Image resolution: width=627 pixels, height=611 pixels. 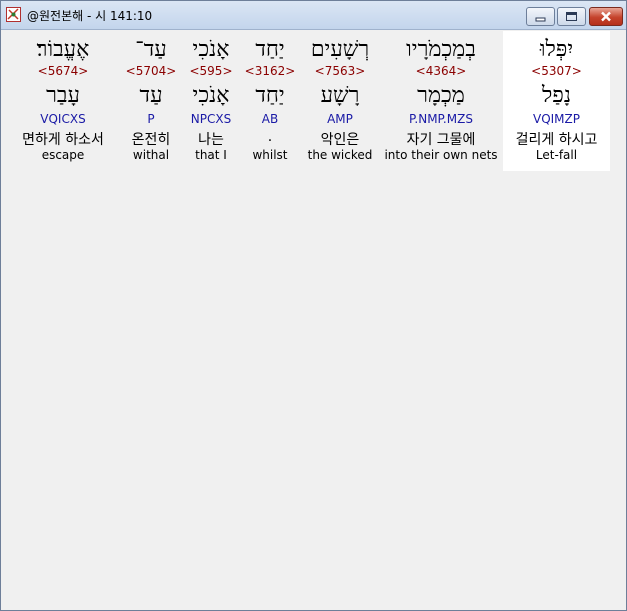 What do you see at coordinates (151, 155) in the screenshot?
I see `english-gloss: withal` at bounding box center [151, 155].